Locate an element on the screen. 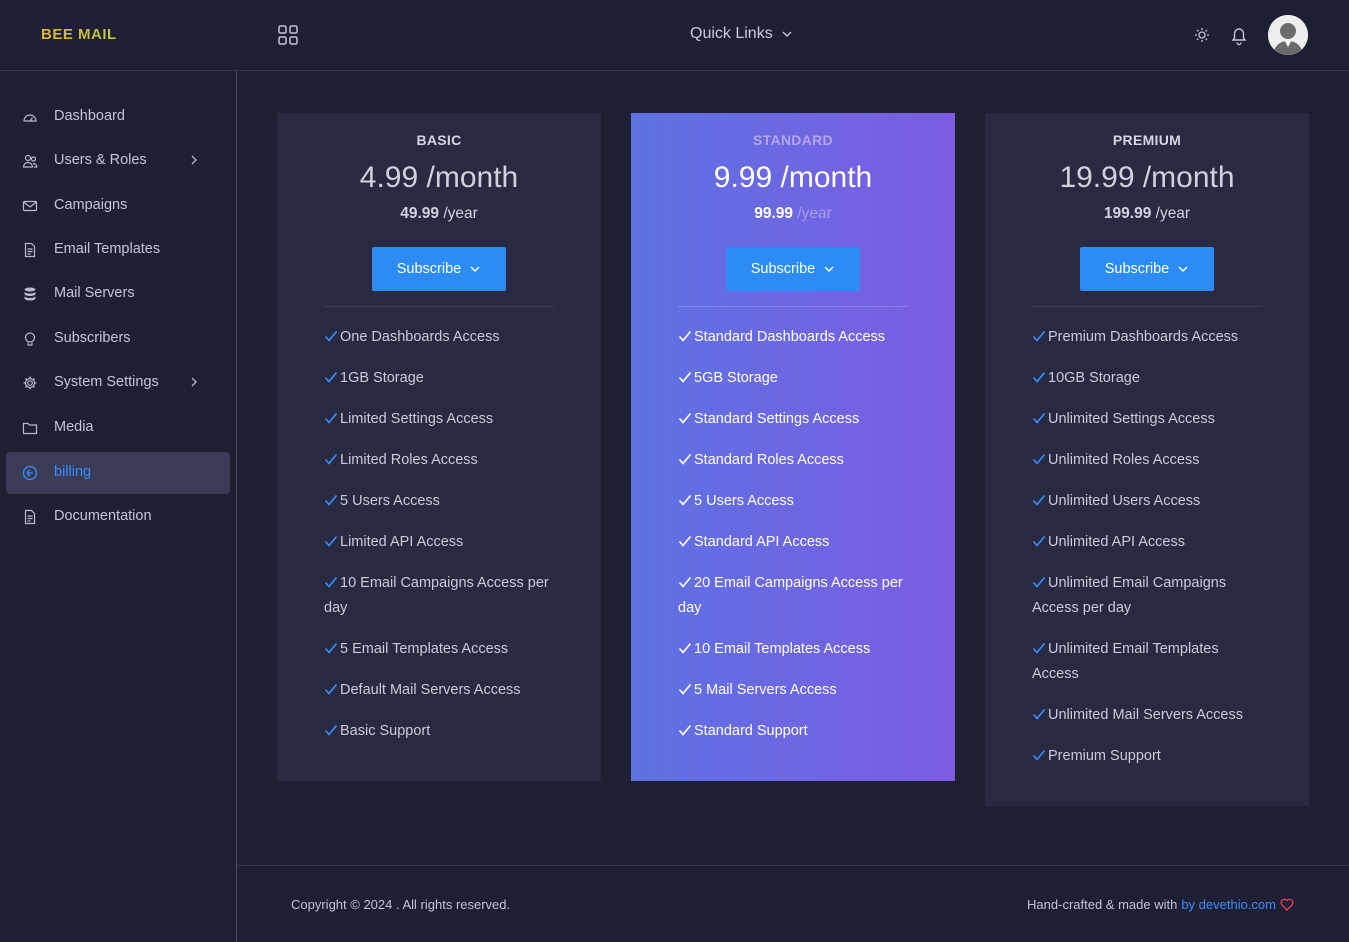 The image size is (1349, 942). sidebar-item-email-templates: Email Templates is located at coordinates (118, 250).